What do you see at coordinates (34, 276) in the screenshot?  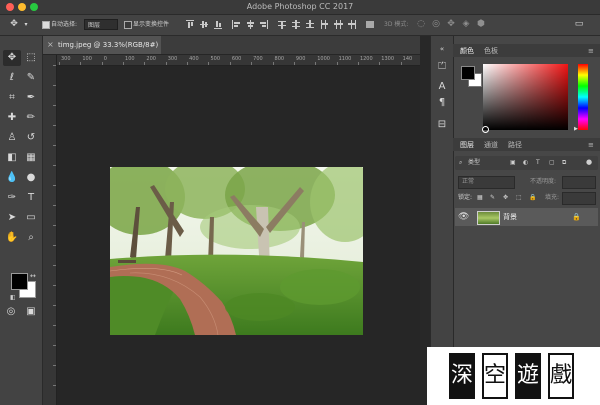 I see `swap-colors-icon: ↔` at bounding box center [34, 276].